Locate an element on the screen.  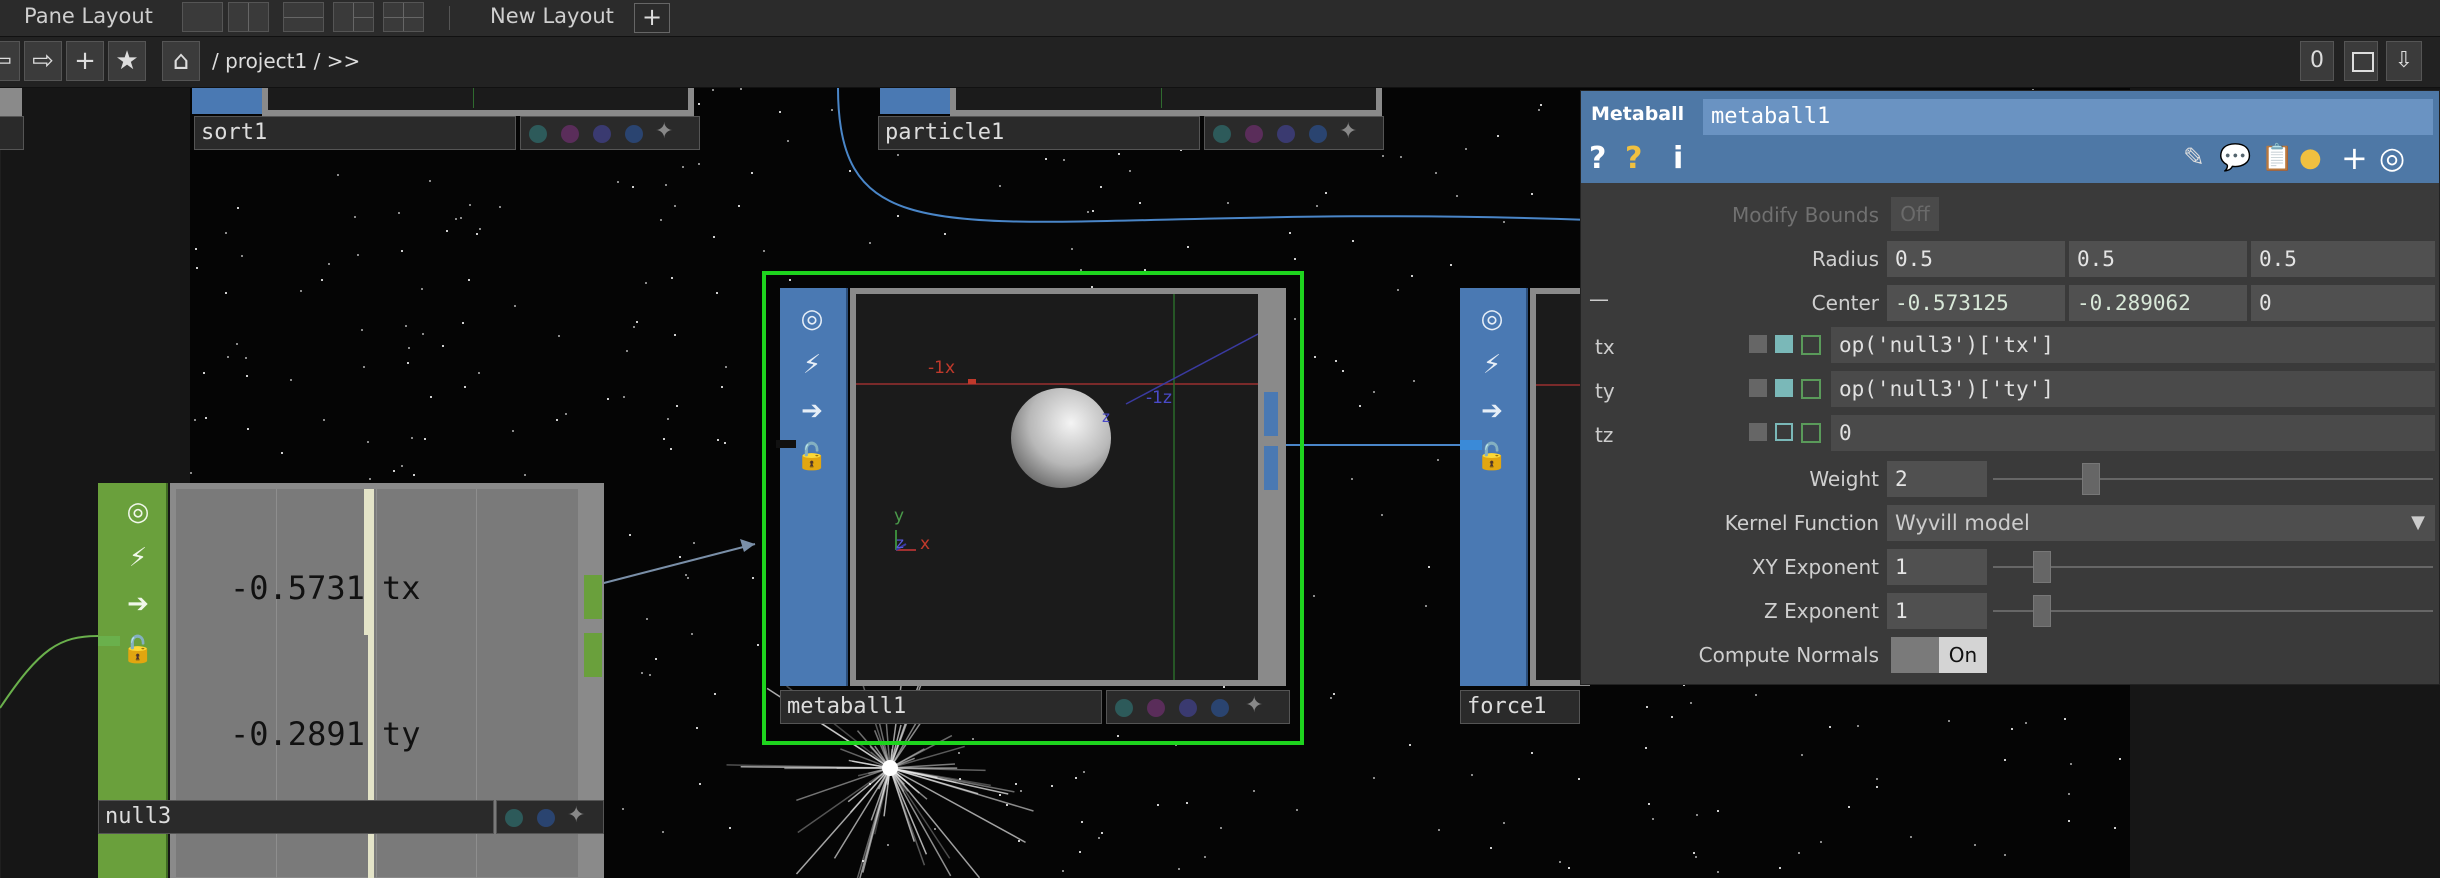
force1-name: force1 is located at coordinates (1520, 707).